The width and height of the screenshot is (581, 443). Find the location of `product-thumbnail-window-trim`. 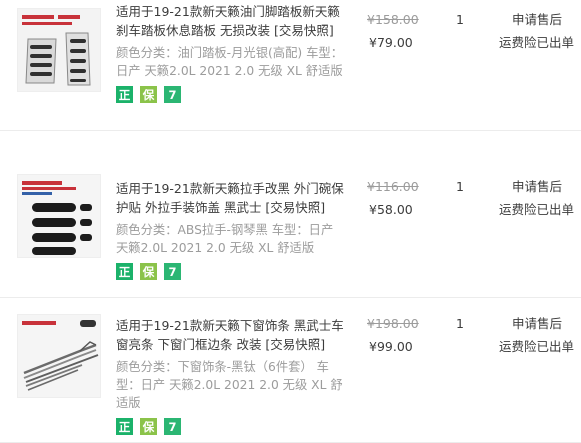

product-thumbnail-window-trim is located at coordinates (59, 356).